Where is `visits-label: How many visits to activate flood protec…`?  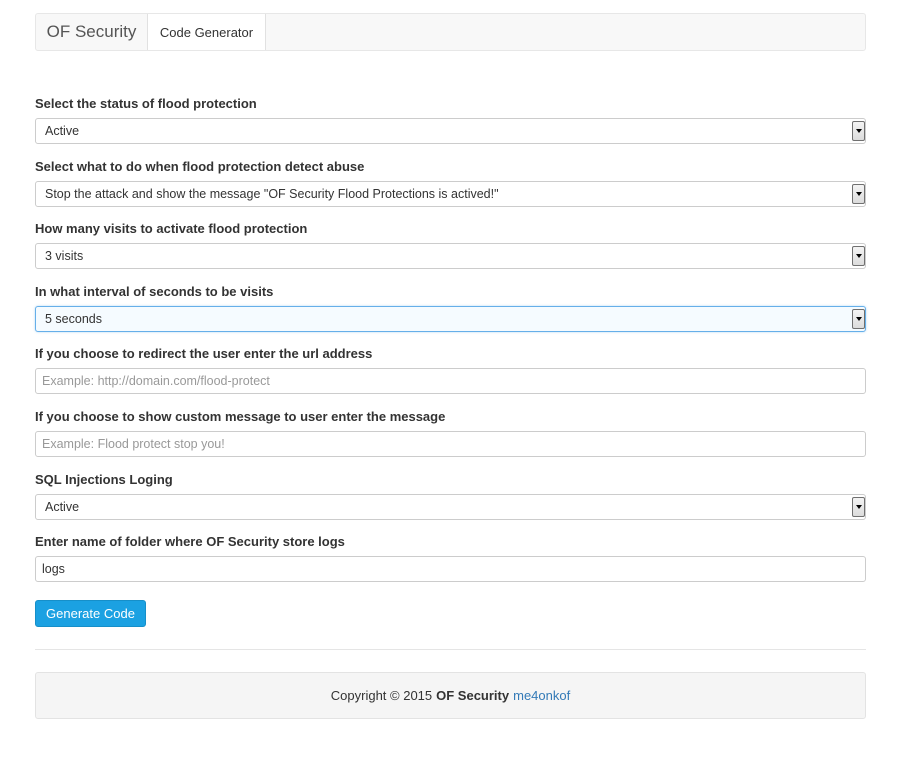
visits-label: How many visits to activate flood protec… is located at coordinates (171, 229).